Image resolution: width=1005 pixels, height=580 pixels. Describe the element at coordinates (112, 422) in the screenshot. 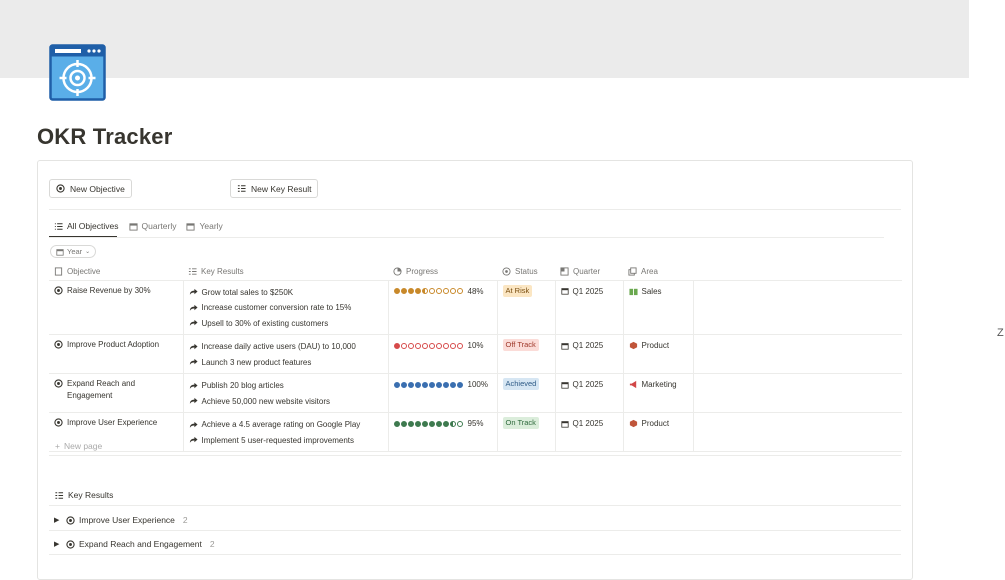

I see `objective-label: Improve User Experience` at that location.